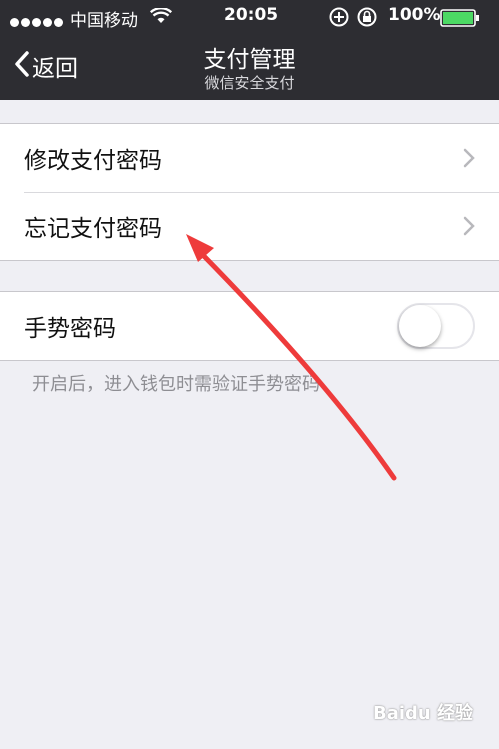 The width and height of the screenshot is (499, 749). What do you see at coordinates (460, 20) in the screenshot?
I see `battery-icon` at bounding box center [460, 20].